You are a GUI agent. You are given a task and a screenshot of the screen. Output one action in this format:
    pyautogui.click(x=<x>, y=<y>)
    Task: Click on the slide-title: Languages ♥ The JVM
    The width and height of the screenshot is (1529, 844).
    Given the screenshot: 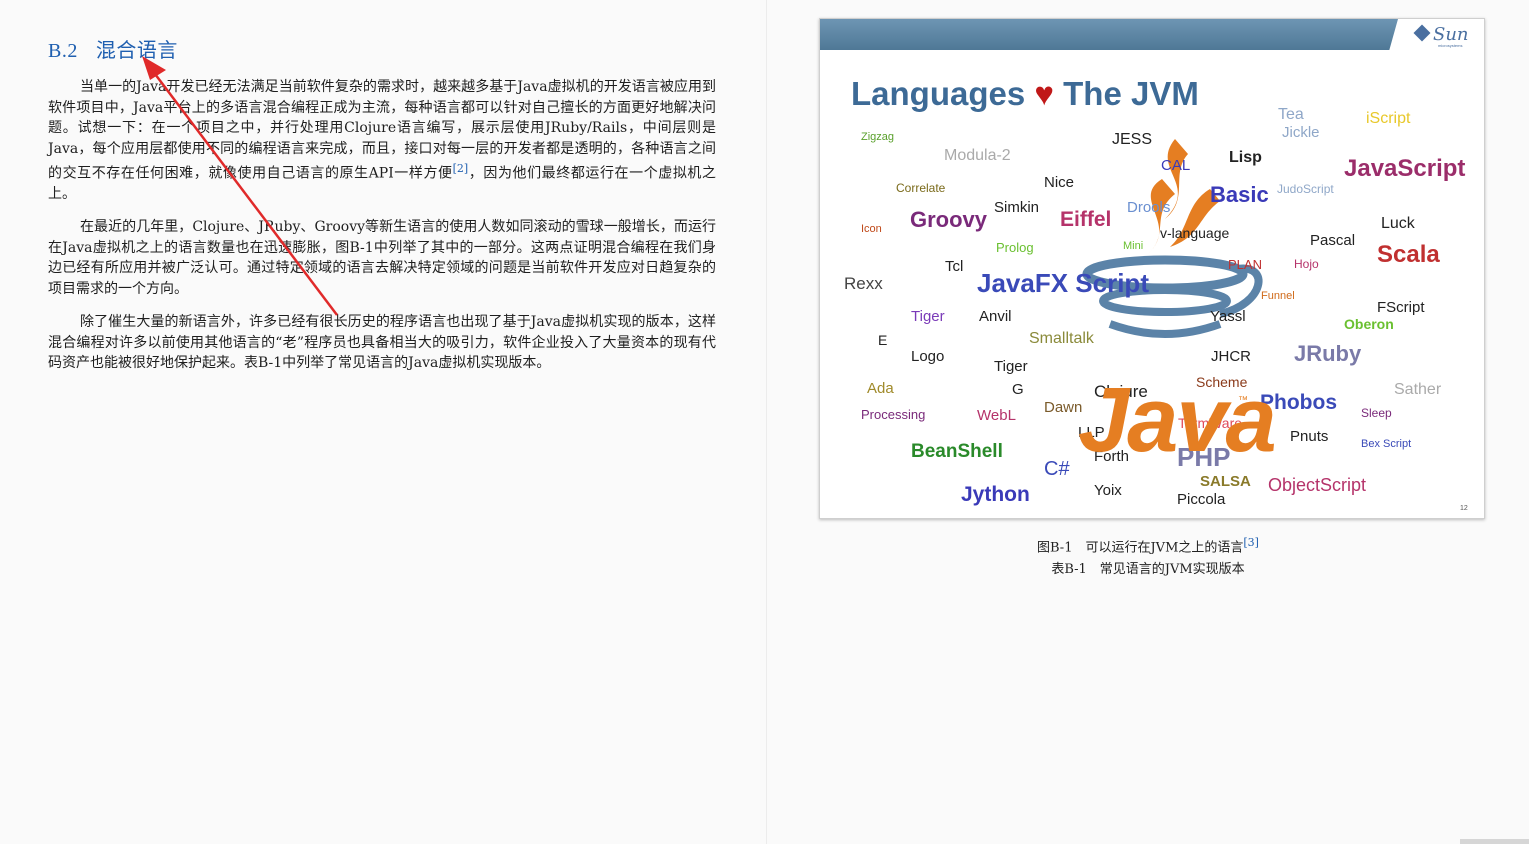 What is the action you would take?
    pyautogui.click(x=1025, y=94)
    